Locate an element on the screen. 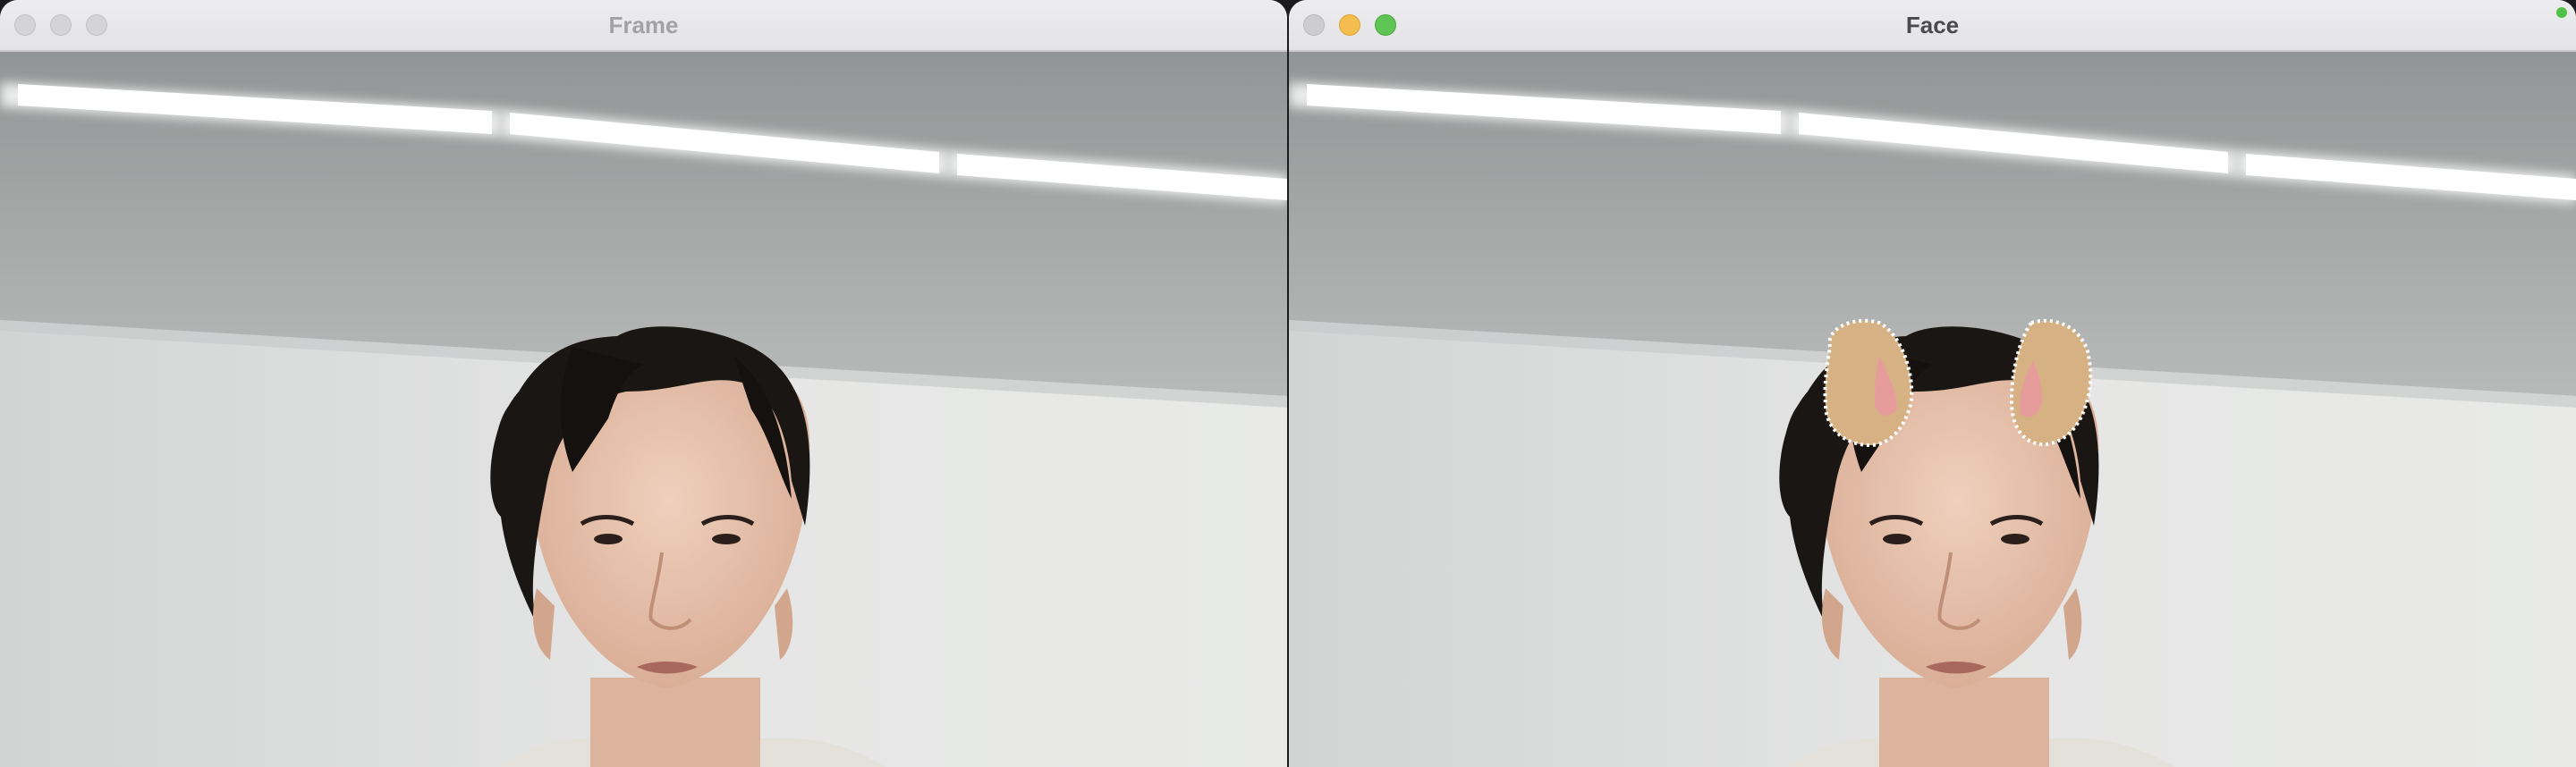 This screenshot has height=767, width=2576. frame-titlebar: Frame is located at coordinates (643, 26).